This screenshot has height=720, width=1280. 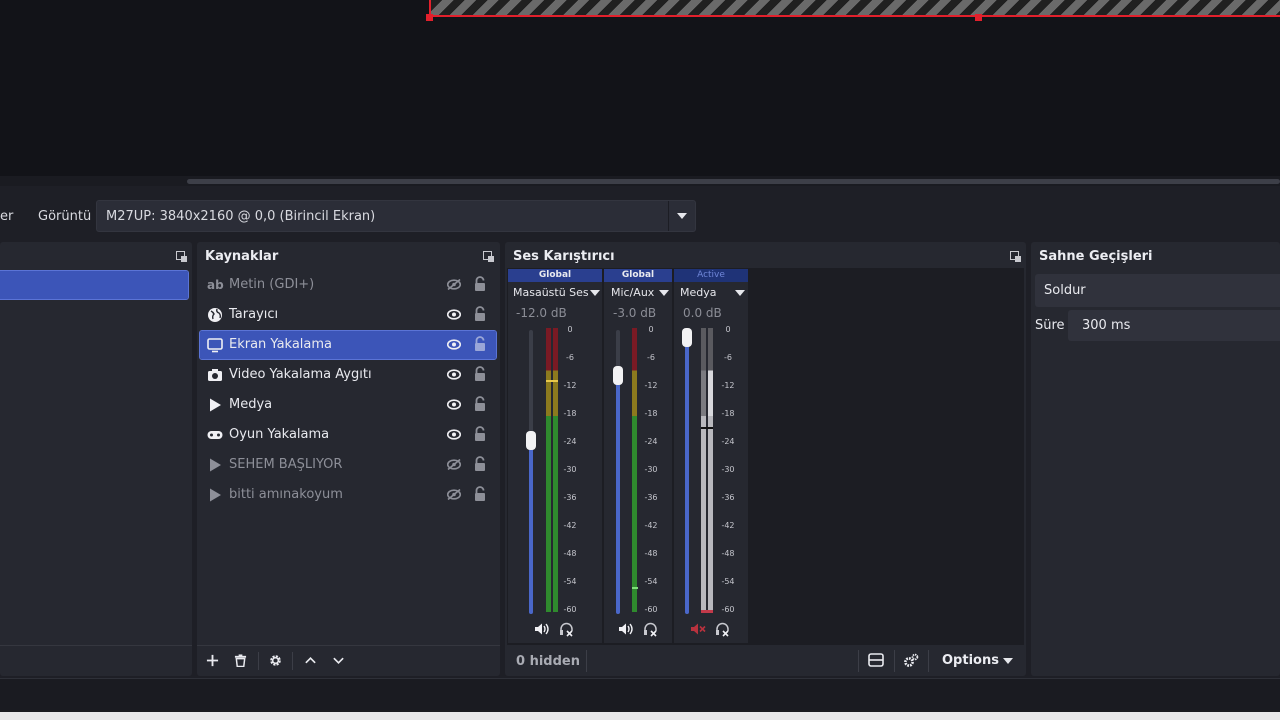 I want to click on source-label: SEHEM BAŞLIYOR, so click(x=286, y=464).